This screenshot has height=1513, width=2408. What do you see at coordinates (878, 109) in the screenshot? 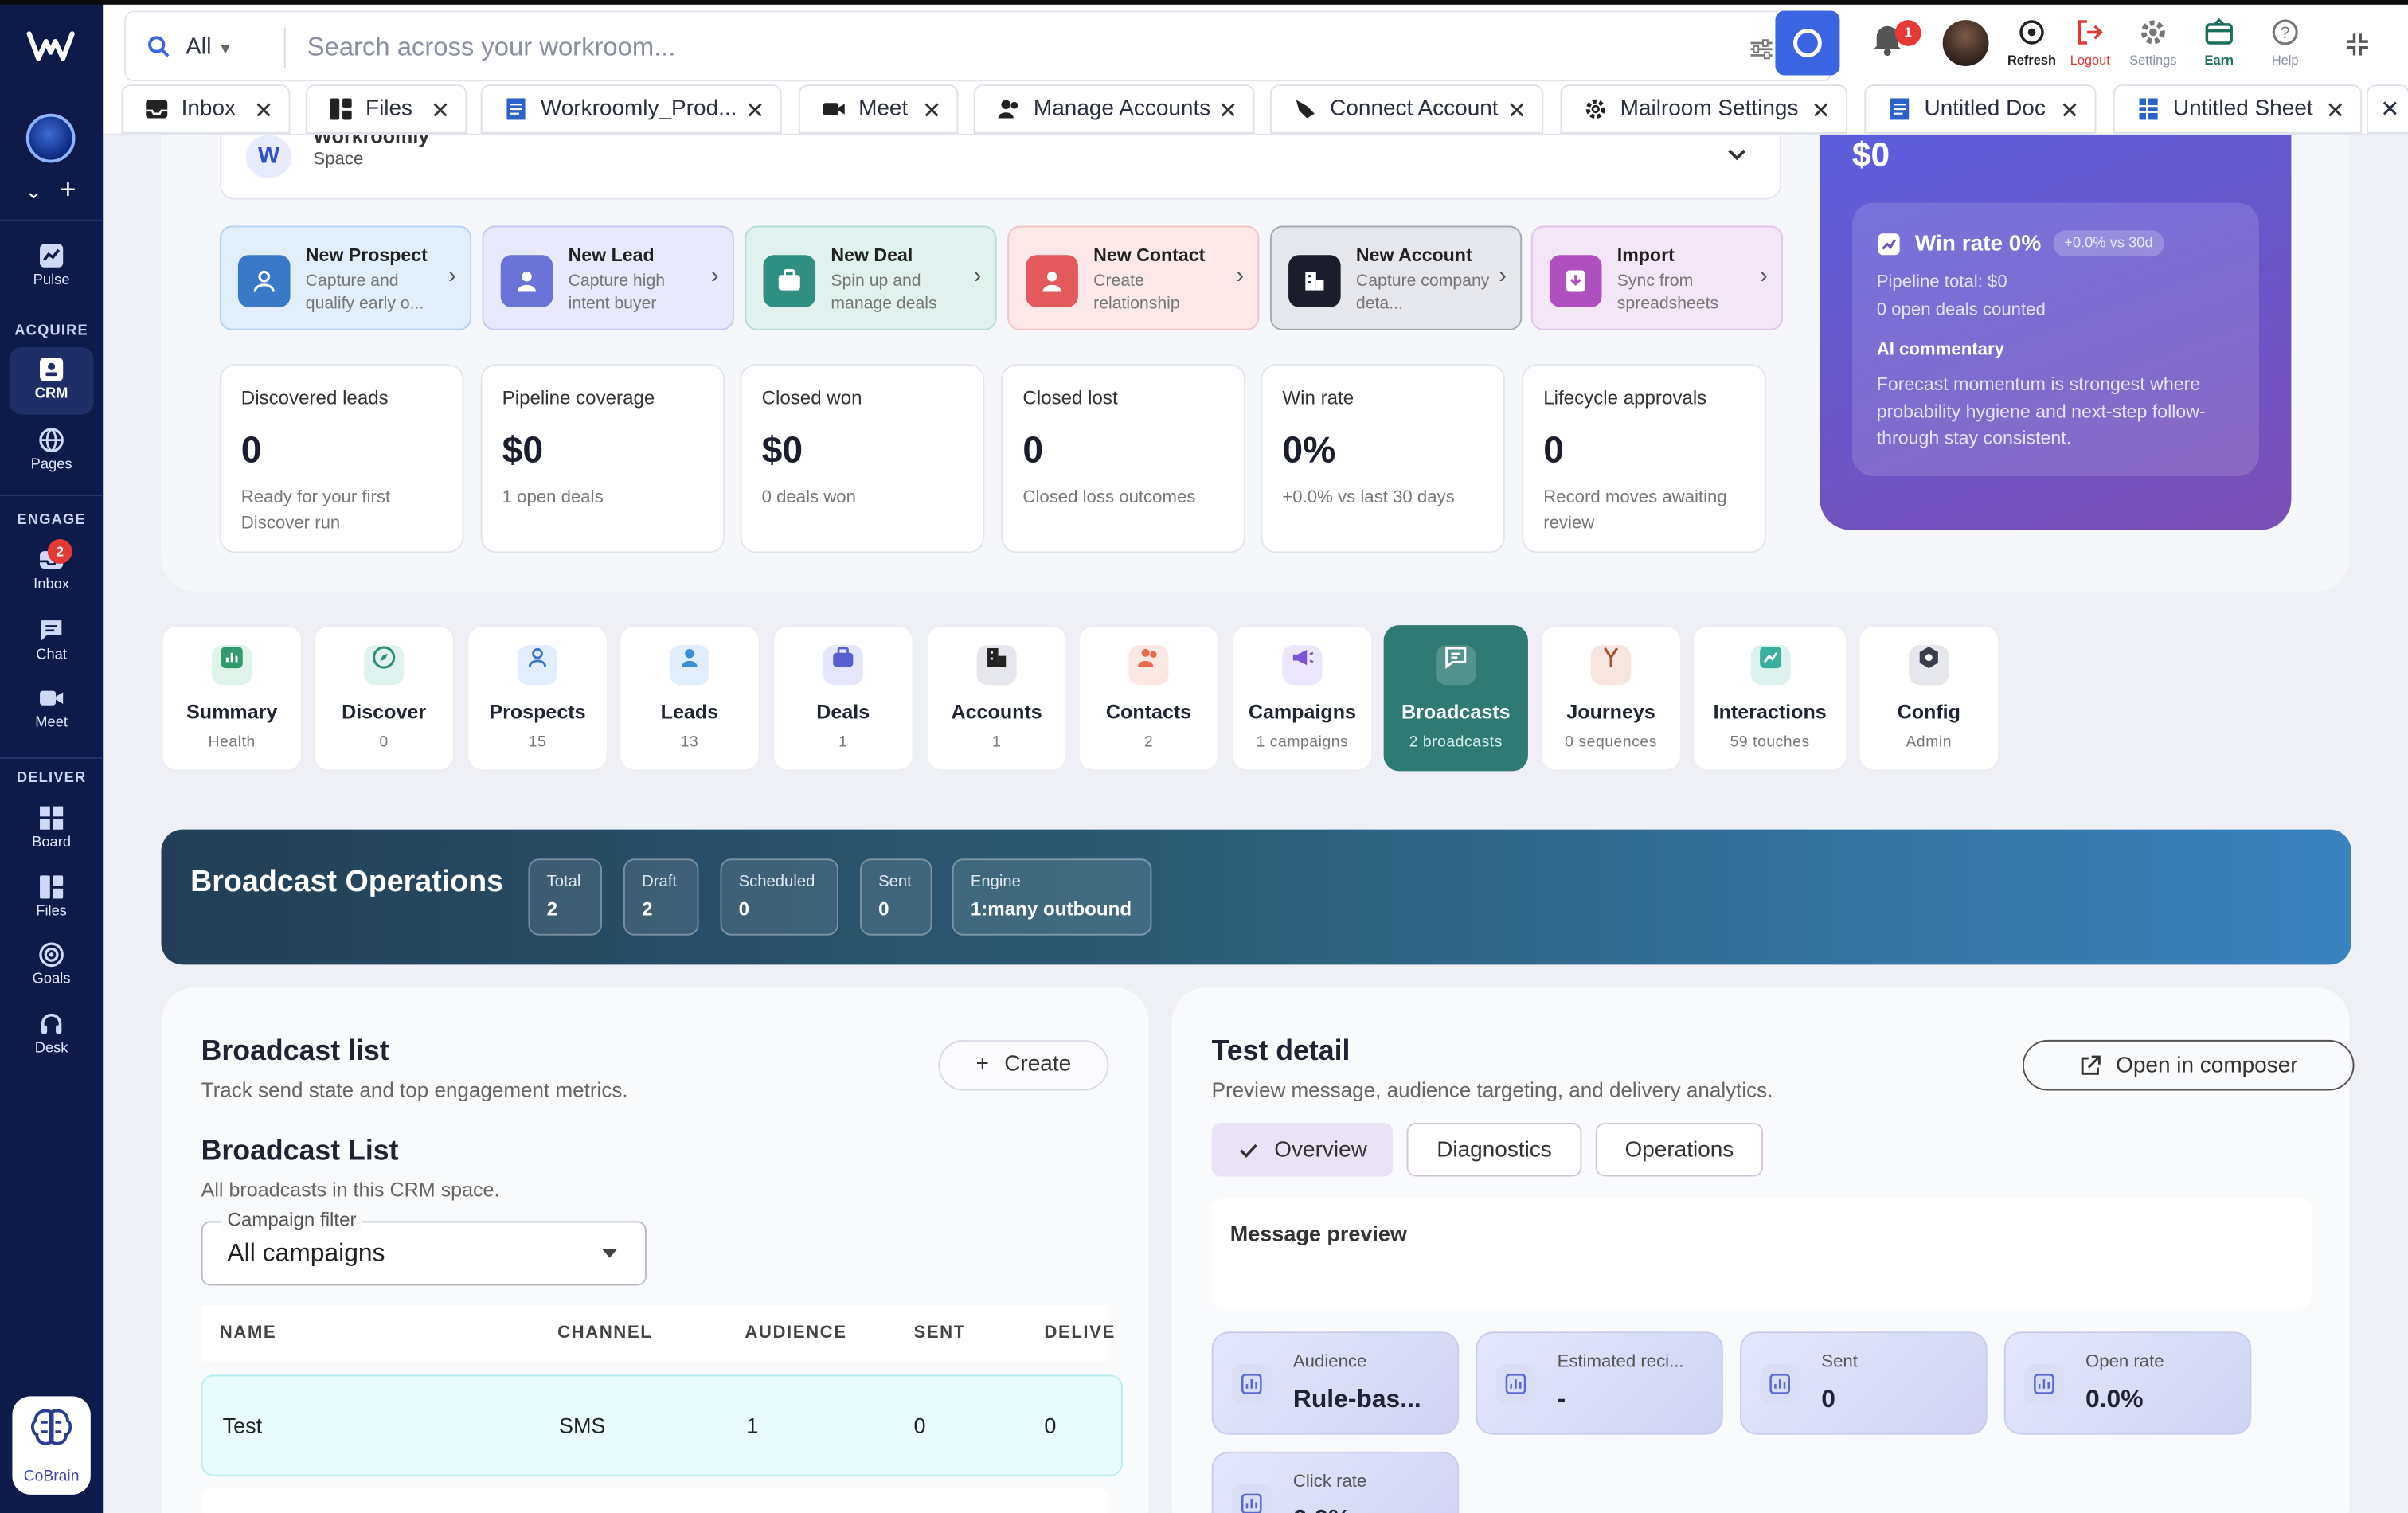
I see `tab-meet: Meet ✕` at bounding box center [878, 109].